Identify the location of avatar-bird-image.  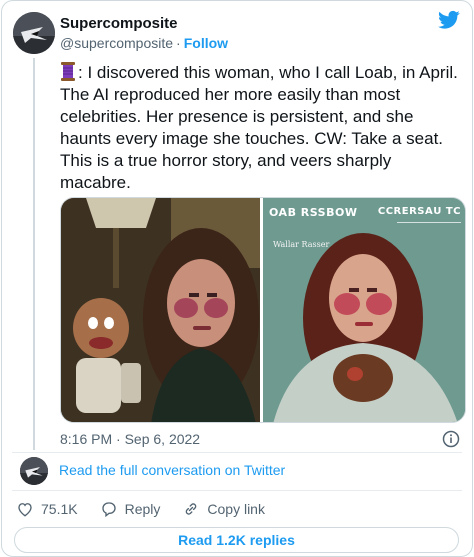
(34, 33).